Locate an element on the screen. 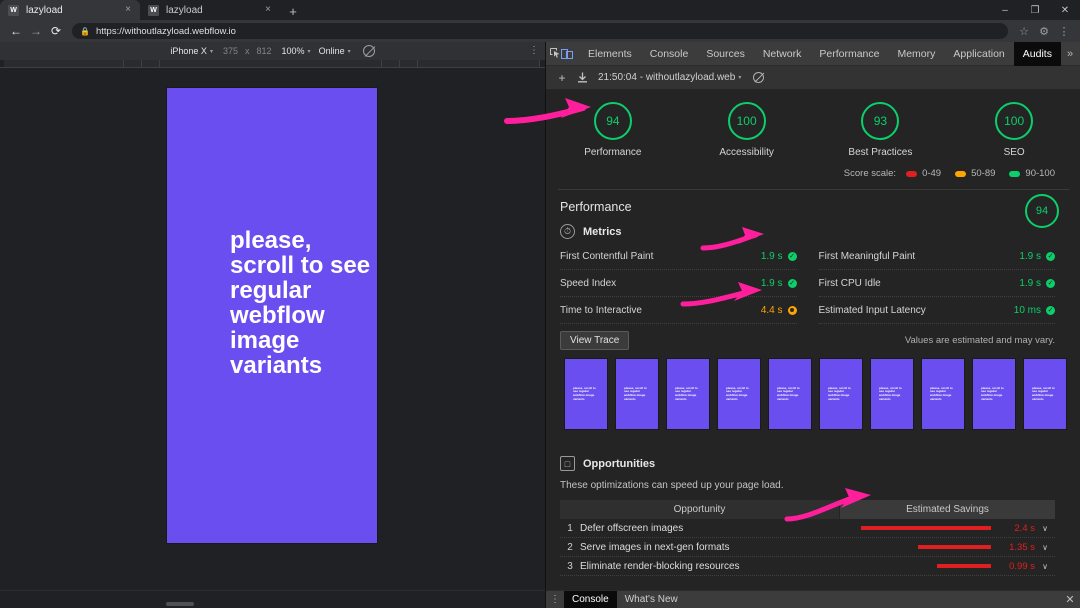  gauge-performance: 94 Performance is located at coordinates (613, 130).